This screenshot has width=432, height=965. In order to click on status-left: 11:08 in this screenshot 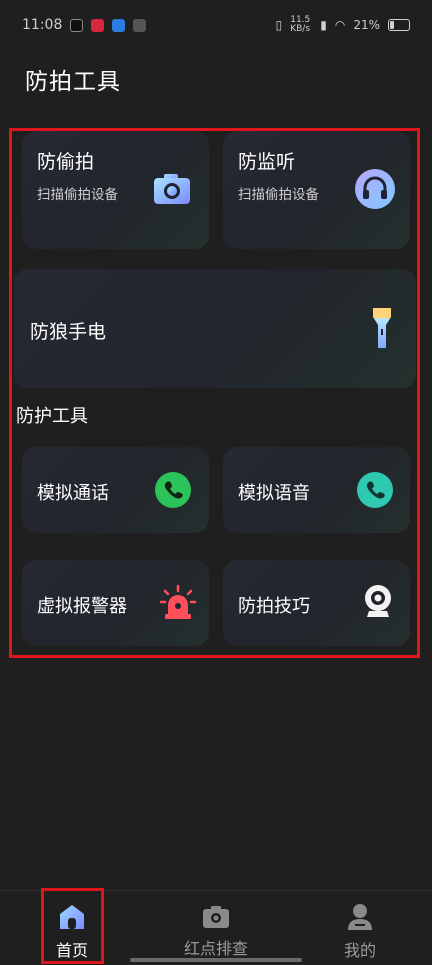, I will do `click(84, 25)`.